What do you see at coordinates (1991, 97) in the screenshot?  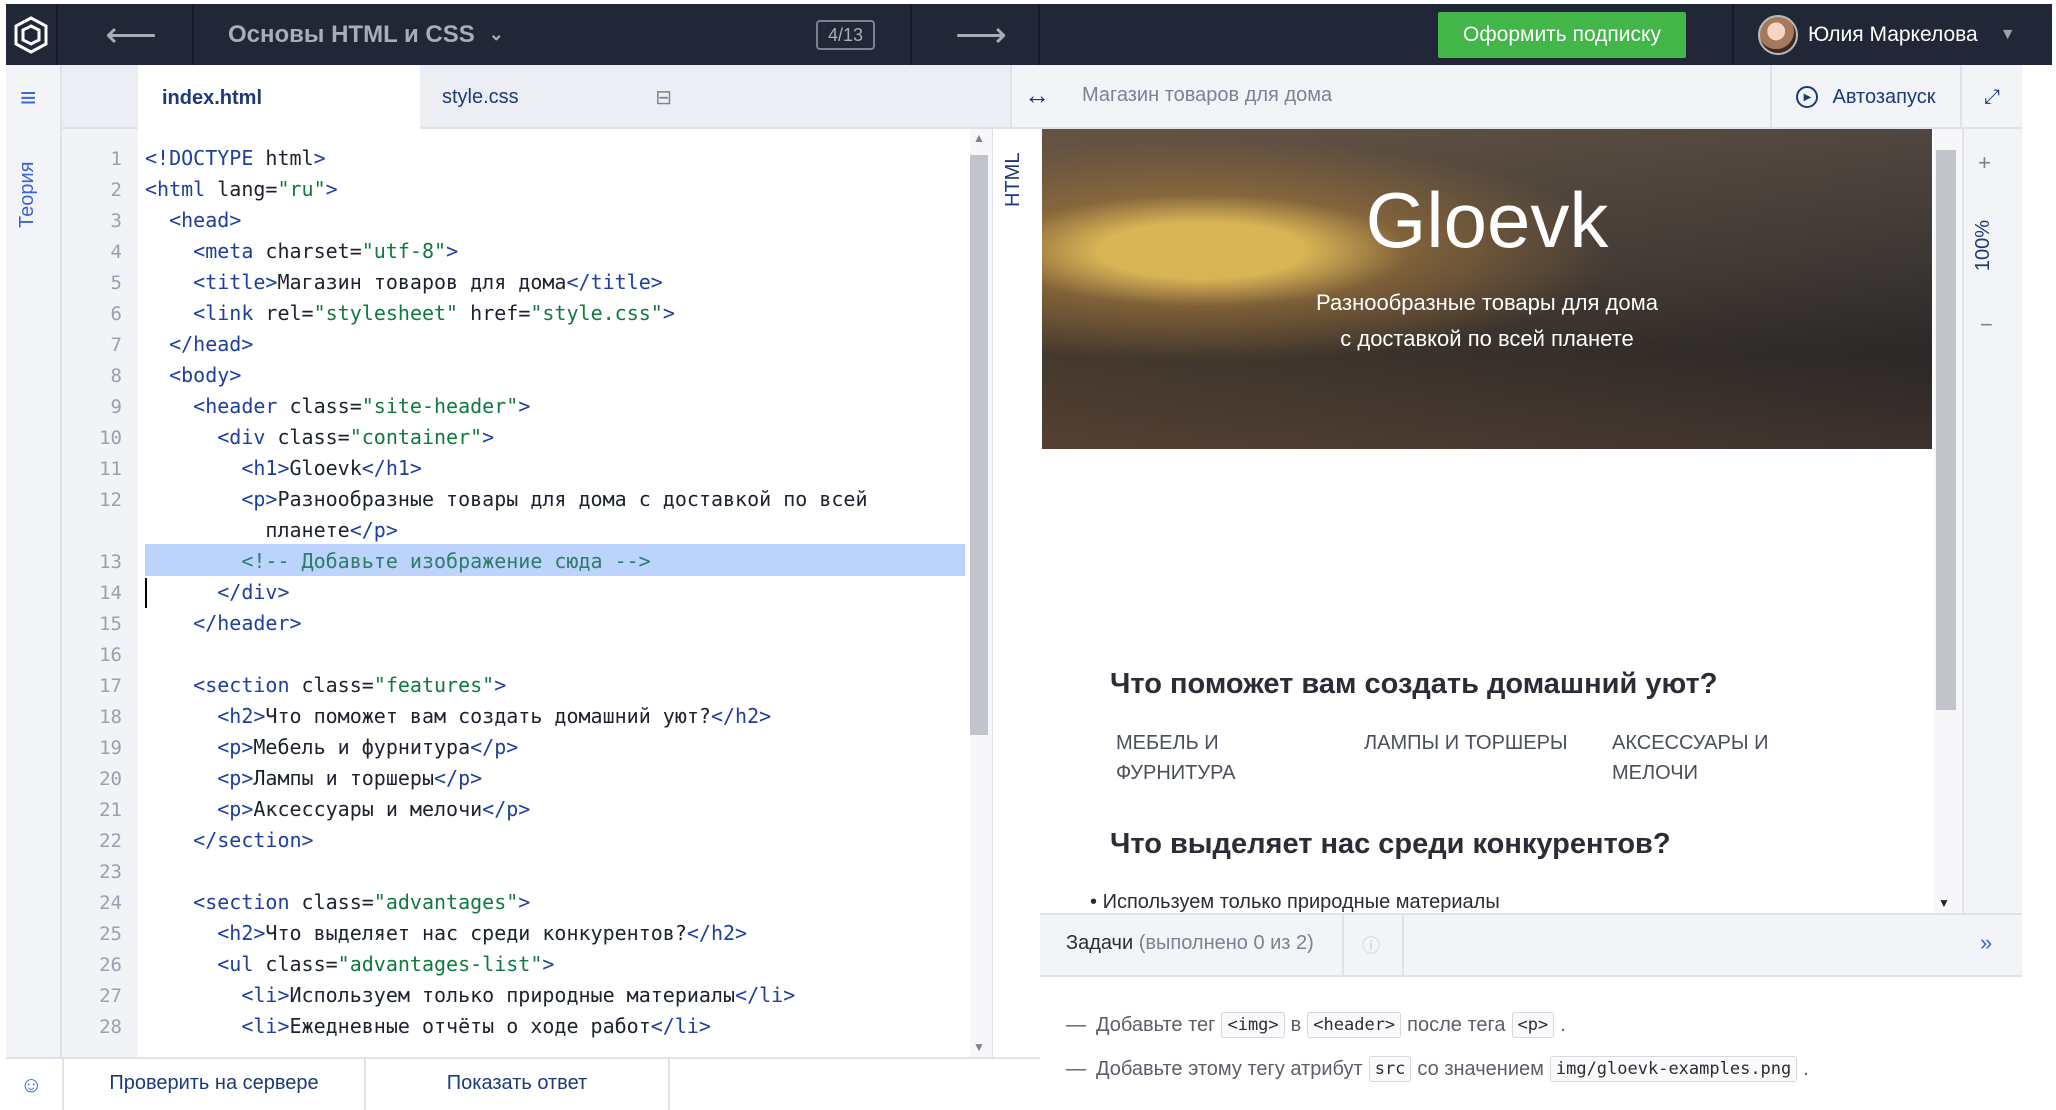 I see `expand-icon: ⤢` at bounding box center [1991, 97].